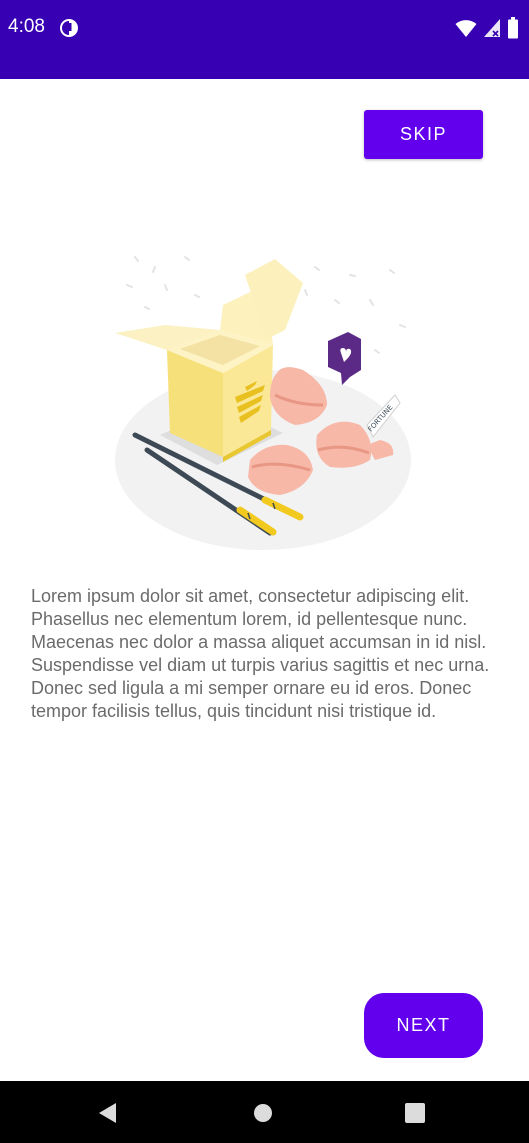 The width and height of the screenshot is (529, 1143). Describe the element at coordinates (423, 134) in the screenshot. I see `skip-button: SKIP` at that location.